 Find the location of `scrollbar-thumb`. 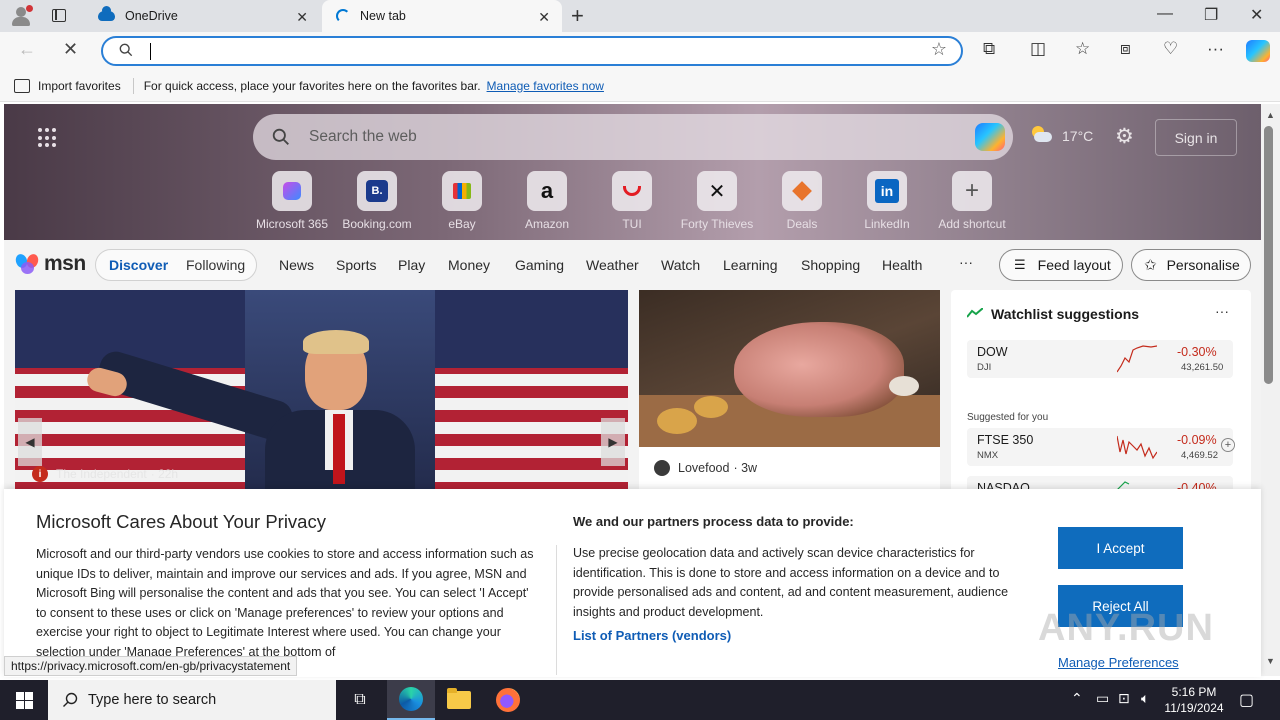

scrollbar-thumb is located at coordinates (1268, 255).